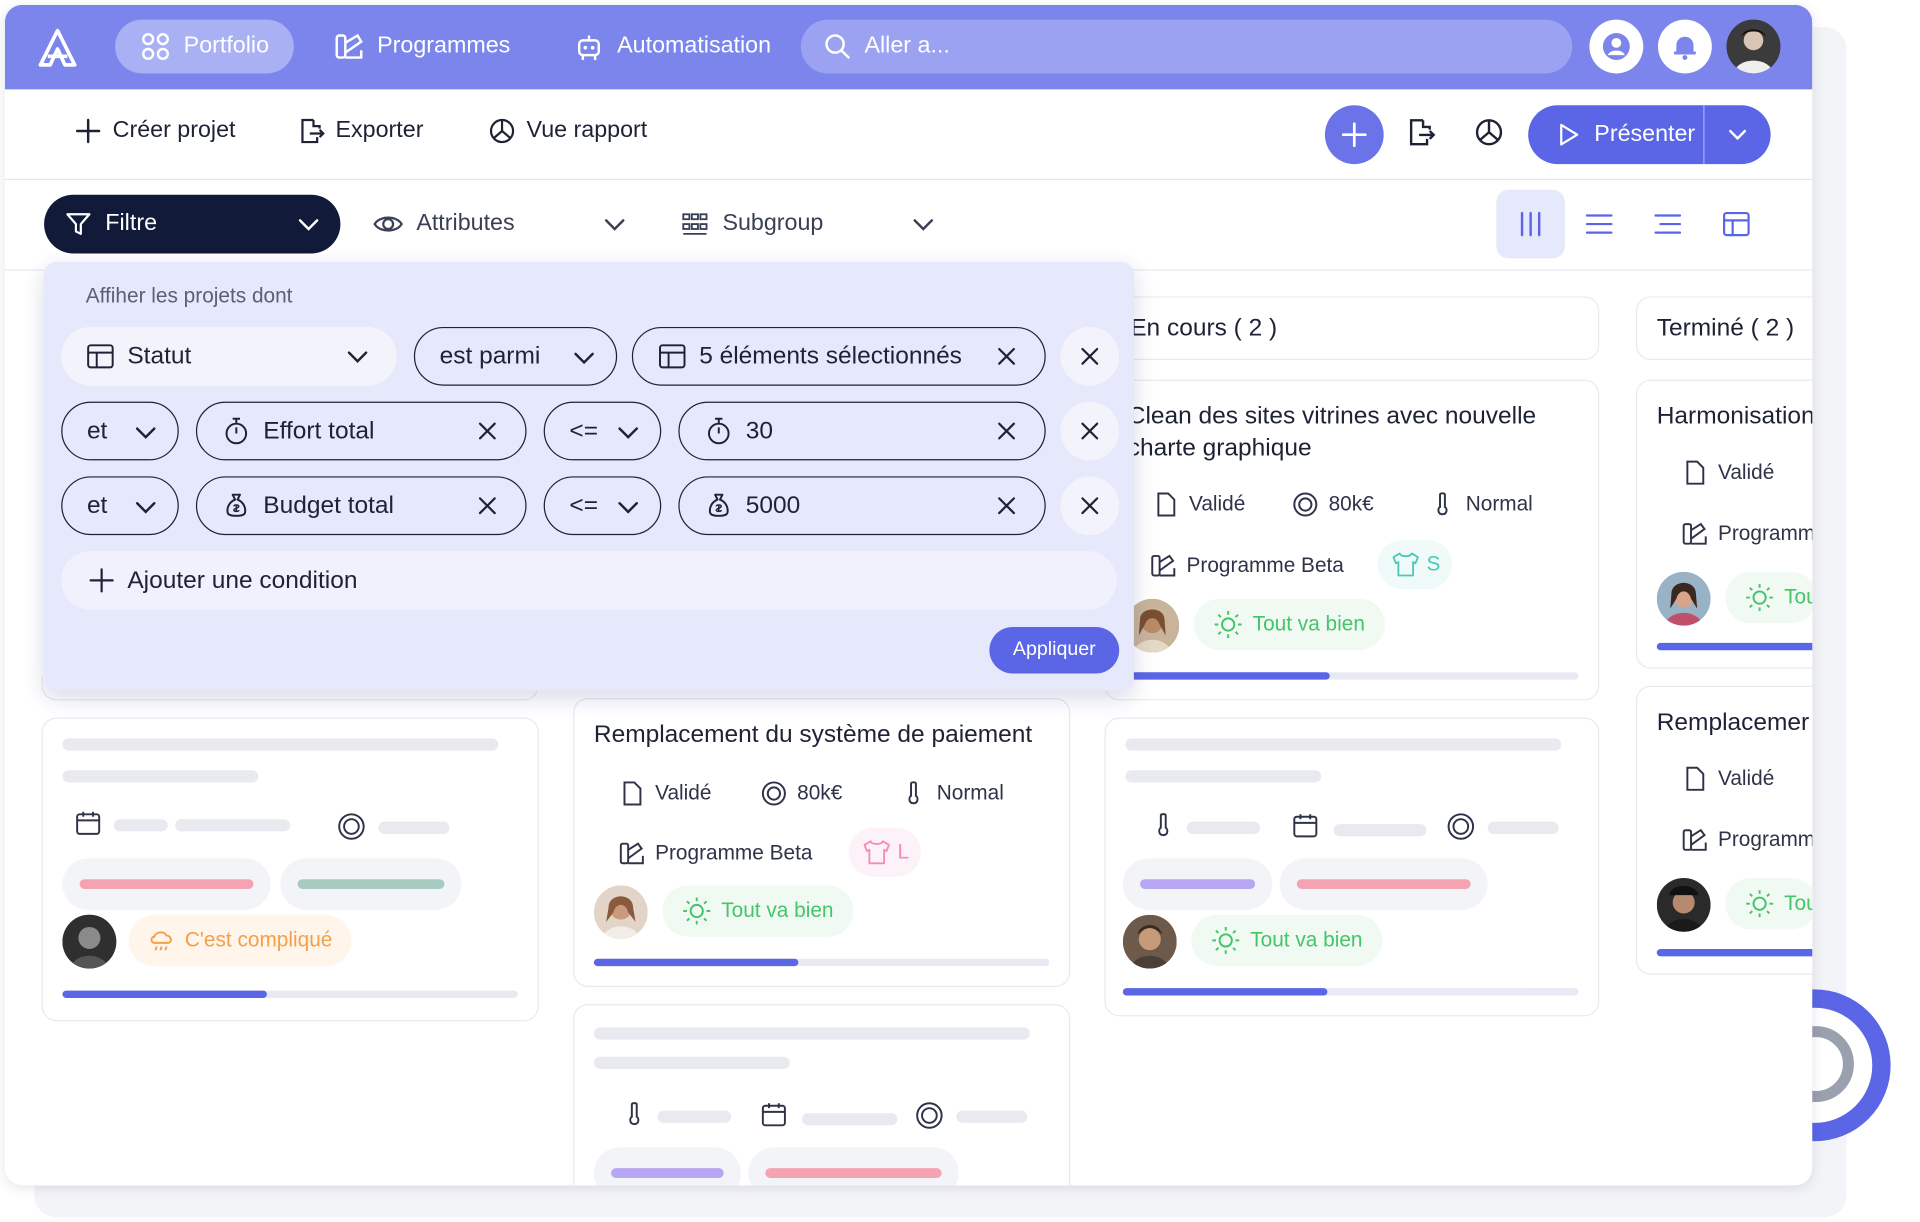 Image resolution: width=1920 pixels, height=1222 pixels. I want to click on filter-field-select: Budget total, so click(361, 506).